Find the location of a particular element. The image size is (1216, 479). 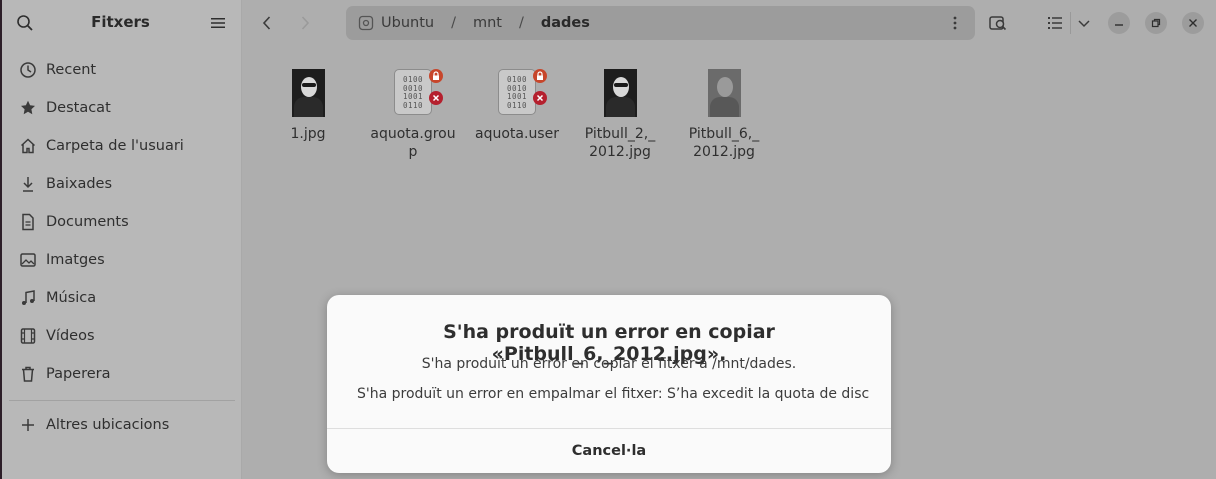

sidebar-header: Fitxers is located at coordinates (120, 23).